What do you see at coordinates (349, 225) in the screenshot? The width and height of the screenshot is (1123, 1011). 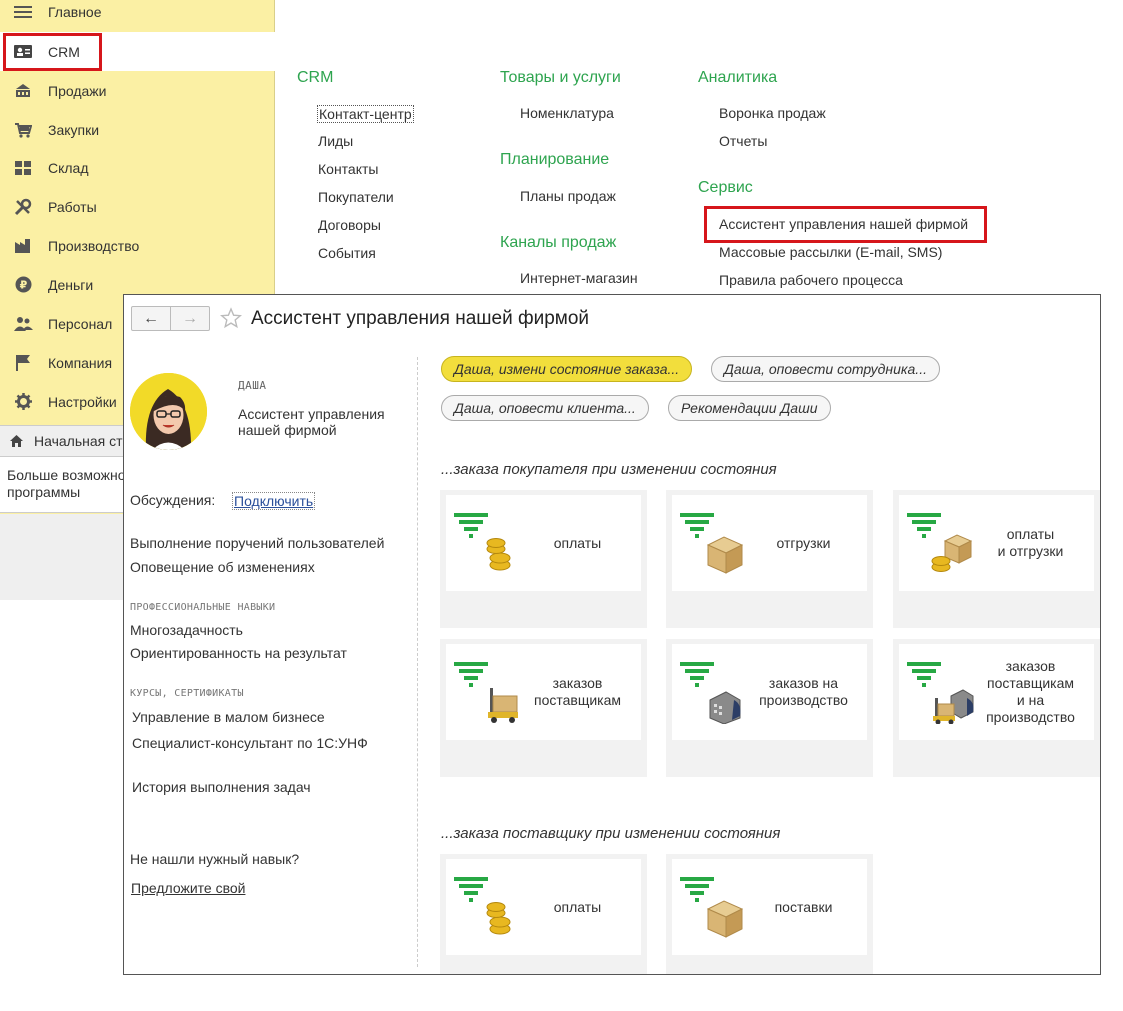 I see `menu-link-contracts: Договоры` at bounding box center [349, 225].